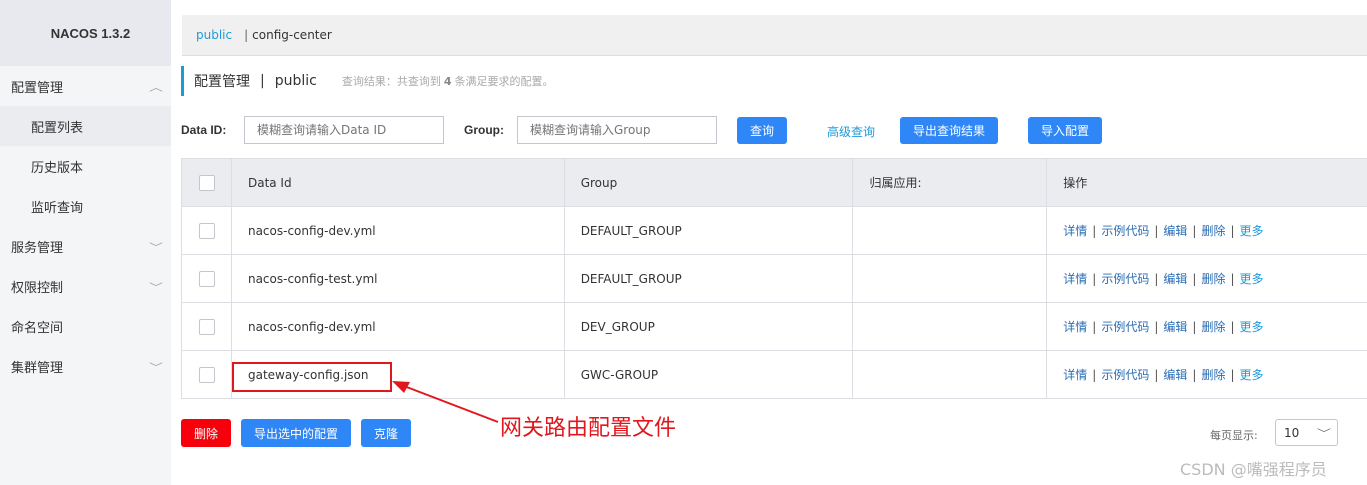  I want to click on table-header-row: Data Id Group 归属应用: 操作, so click(774, 183).